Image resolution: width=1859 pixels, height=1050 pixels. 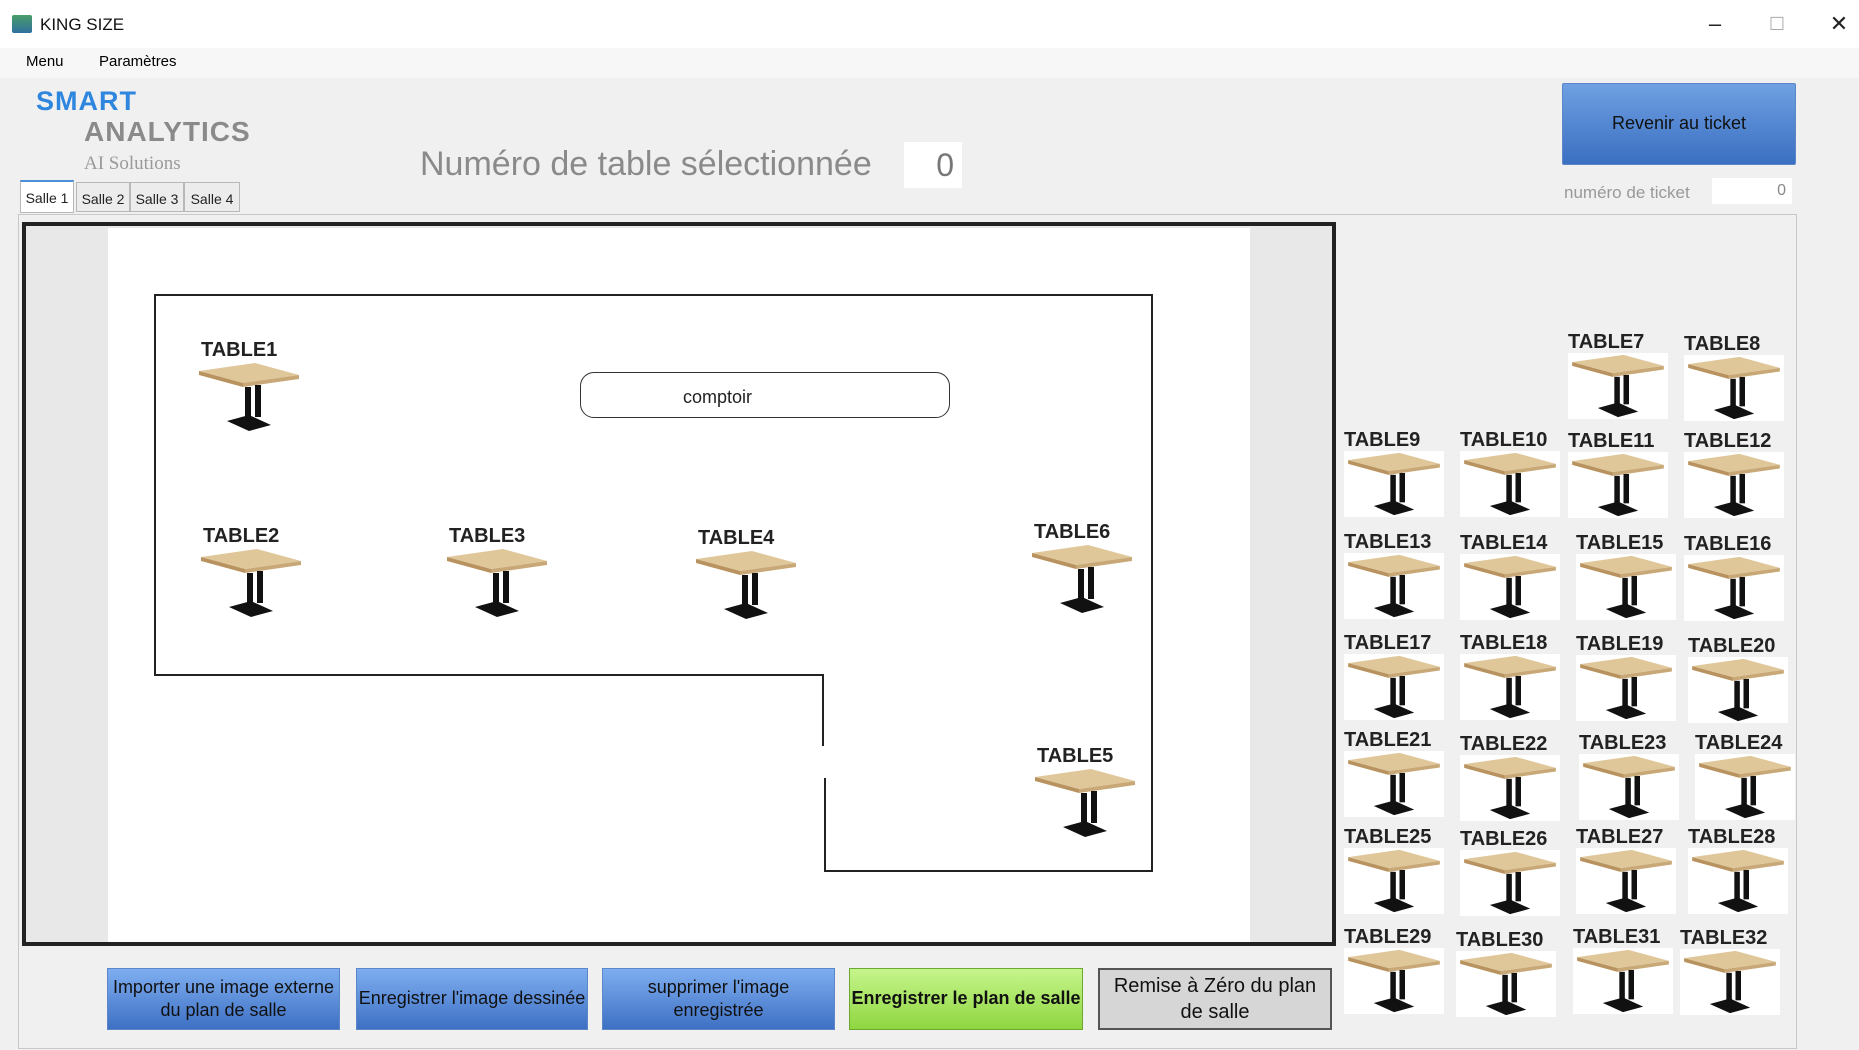 What do you see at coordinates (1509, 978) in the screenshot?
I see `side-table-30: TABLE30` at bounding box center [1509, 978].